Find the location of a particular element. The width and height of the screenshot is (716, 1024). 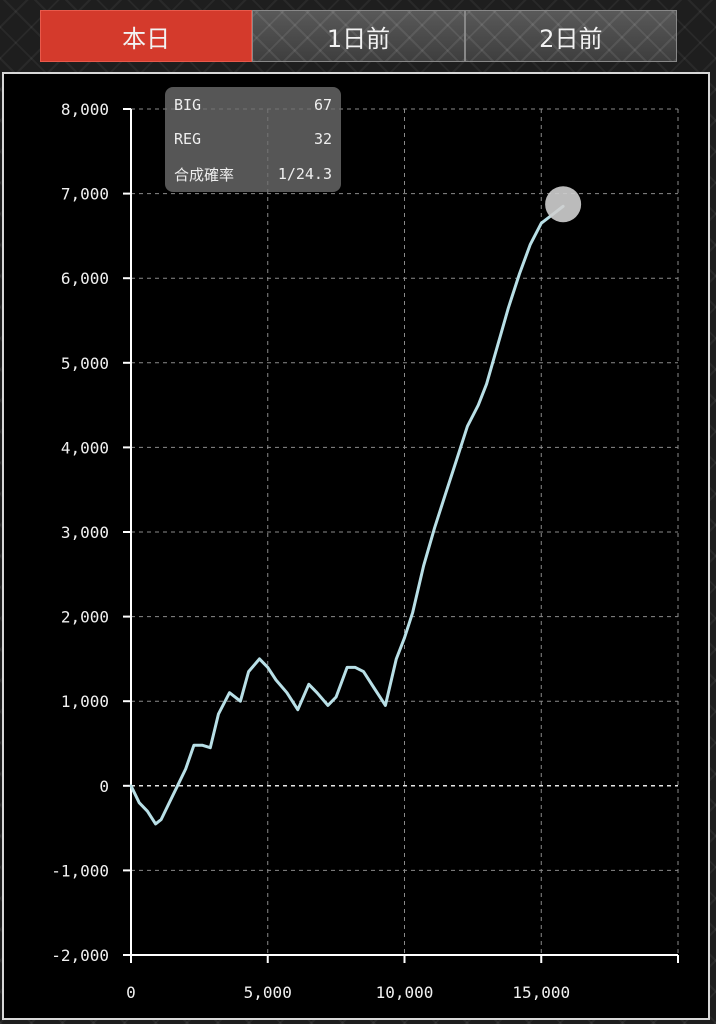

y-tick-label: -1,000 is located at coordinates (80, 870).